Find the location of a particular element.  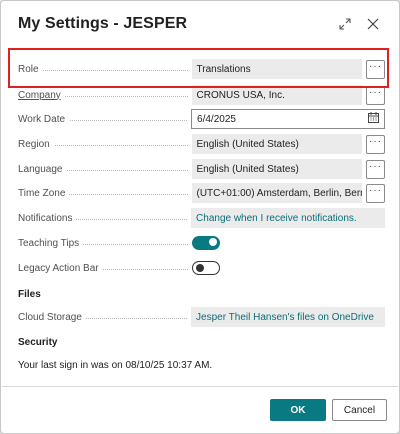

teaching-tips-toggle is located at coordinates (206, 243).